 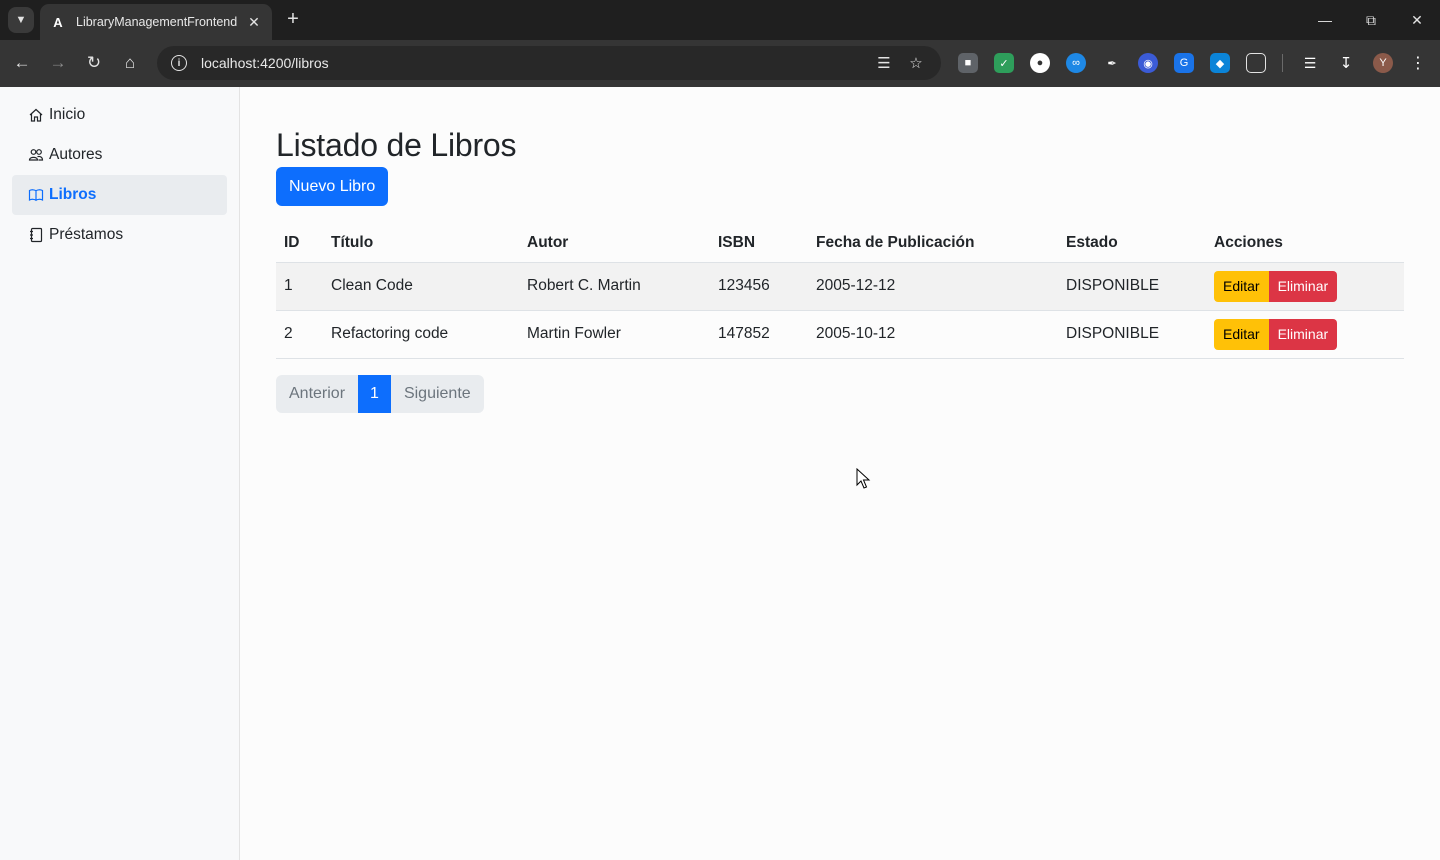 I want to click on new-tab-button: +, so click(x=293, y=19).